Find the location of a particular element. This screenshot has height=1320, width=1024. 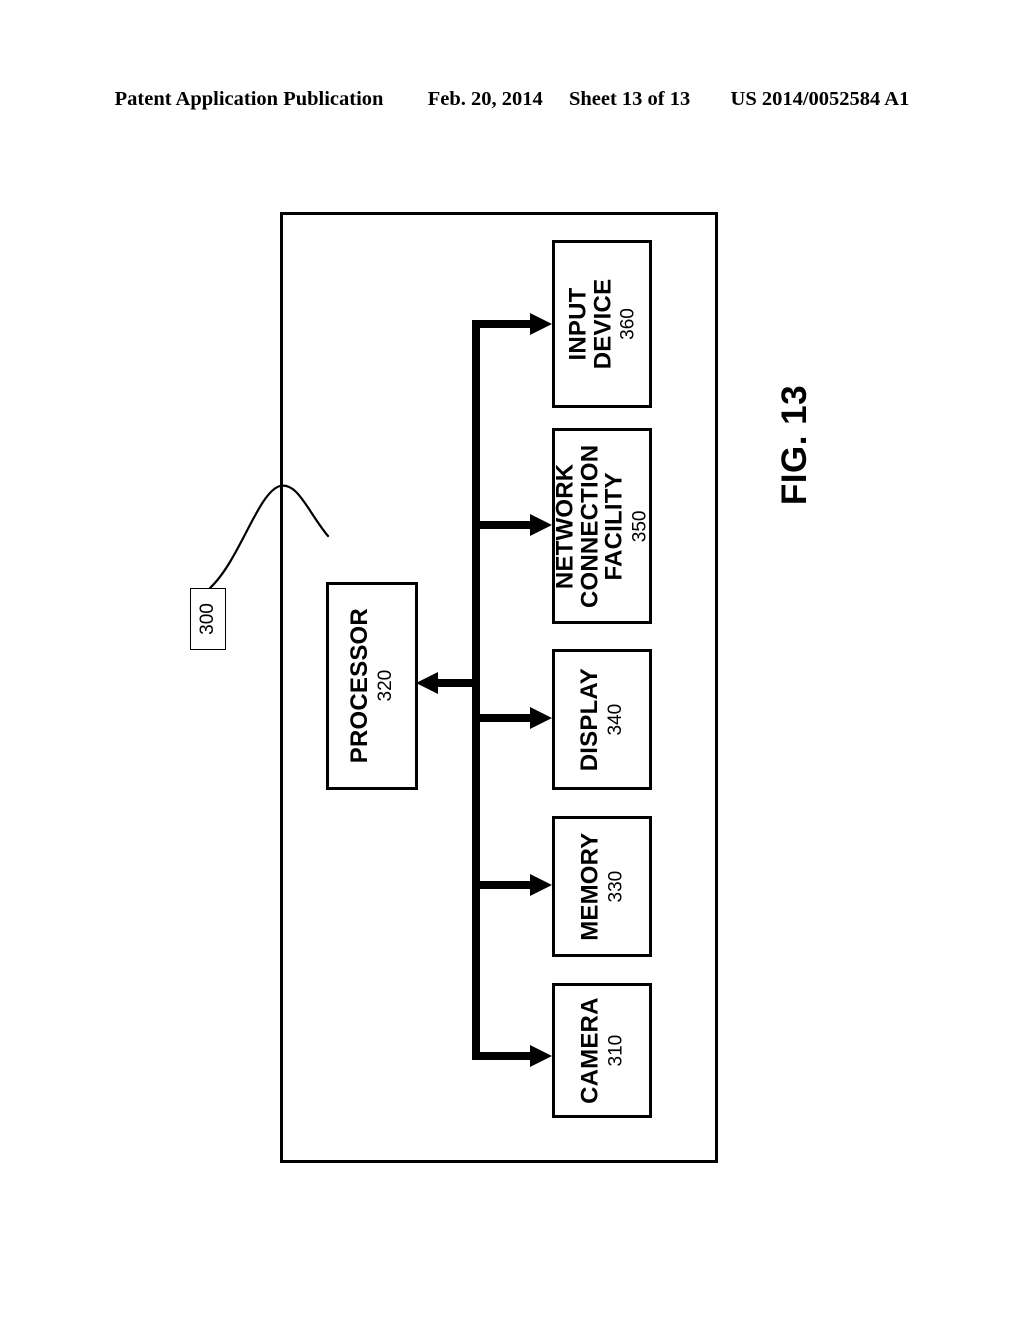

reference-numeral-300-text: 300 is located at coordinates (207, 619).